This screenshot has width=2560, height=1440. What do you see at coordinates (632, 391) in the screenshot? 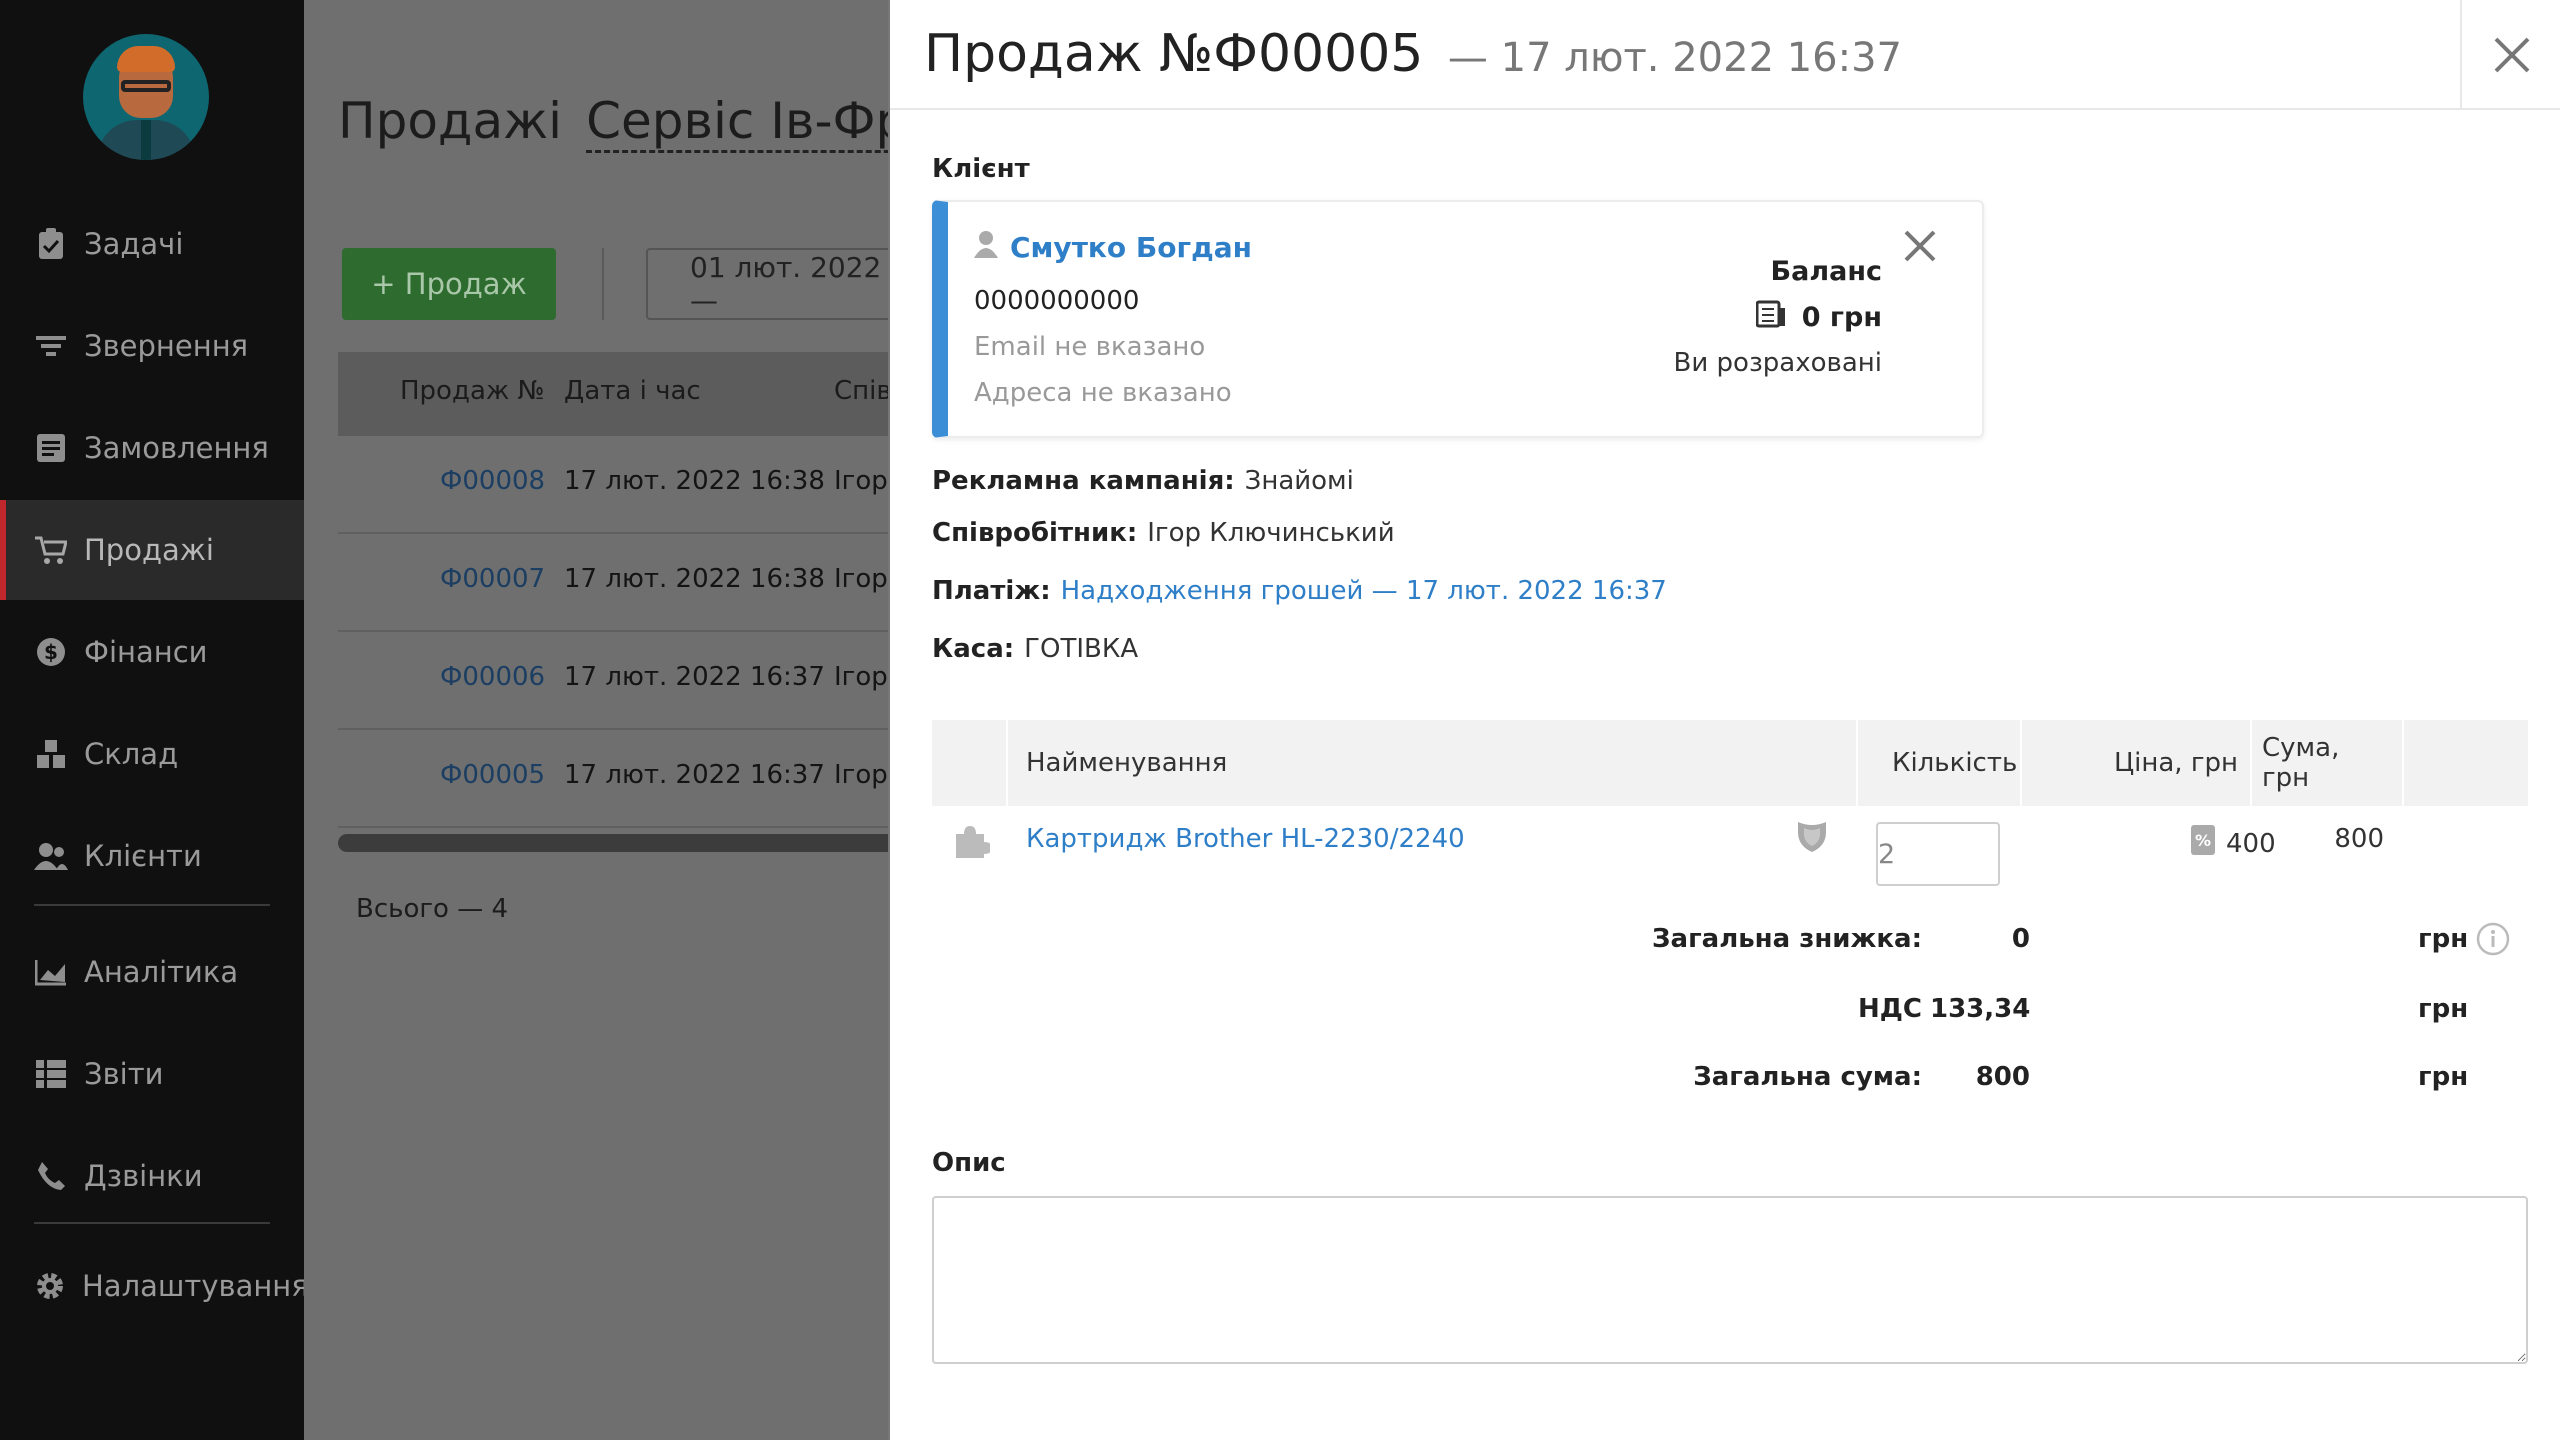
I see `column-header: Дата і час` at bounding box center [632, 391].